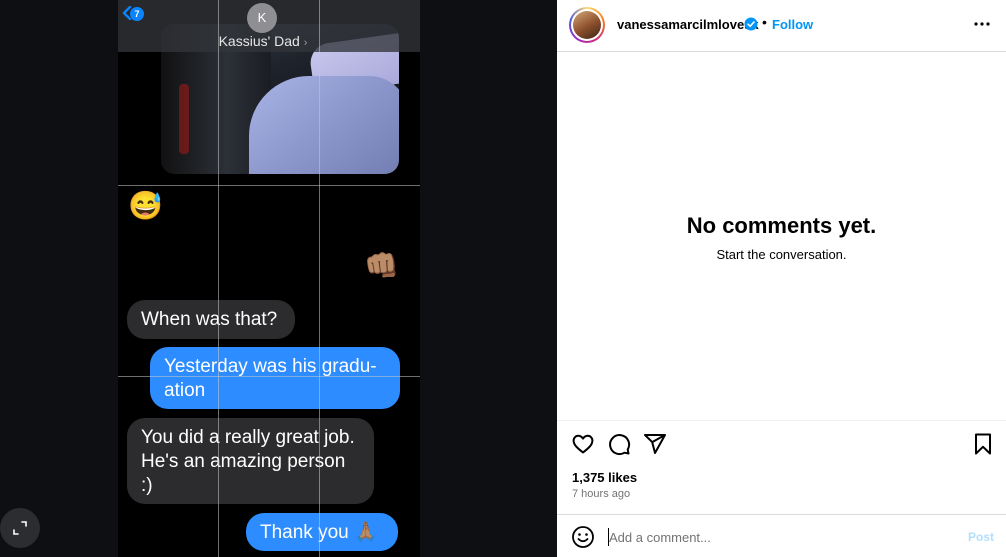 Image resolution: width=1006 pixels, height=557 pixels. I want to click on comment-input, so click(779, 537).